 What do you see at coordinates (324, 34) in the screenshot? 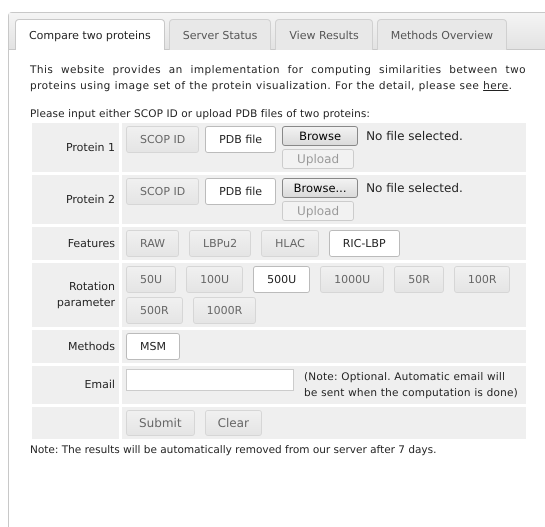
I see `tab: View Results` at bounding box center [324, 34].